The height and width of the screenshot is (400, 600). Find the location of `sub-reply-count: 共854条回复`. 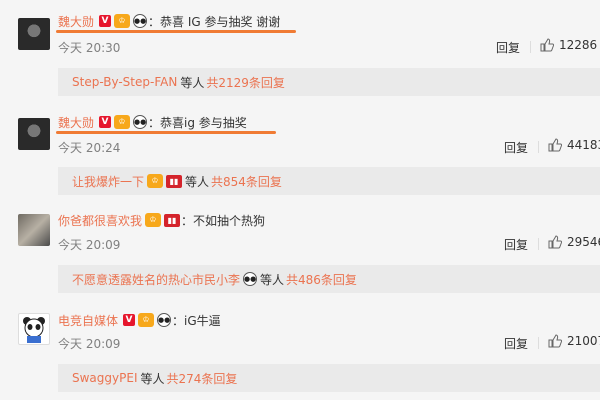

sub-reply-count: 共854条回复 is located at coordinates (246, 181).